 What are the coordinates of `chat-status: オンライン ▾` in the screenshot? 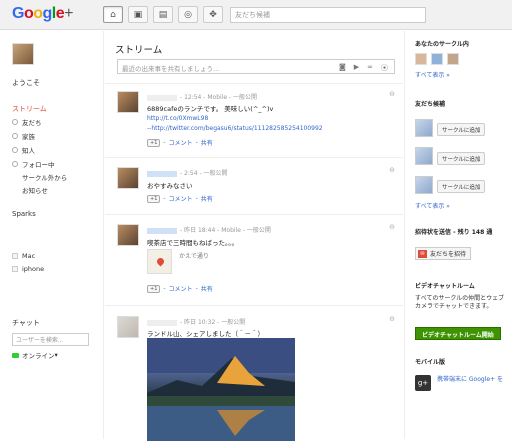 It's located at (35, 355).